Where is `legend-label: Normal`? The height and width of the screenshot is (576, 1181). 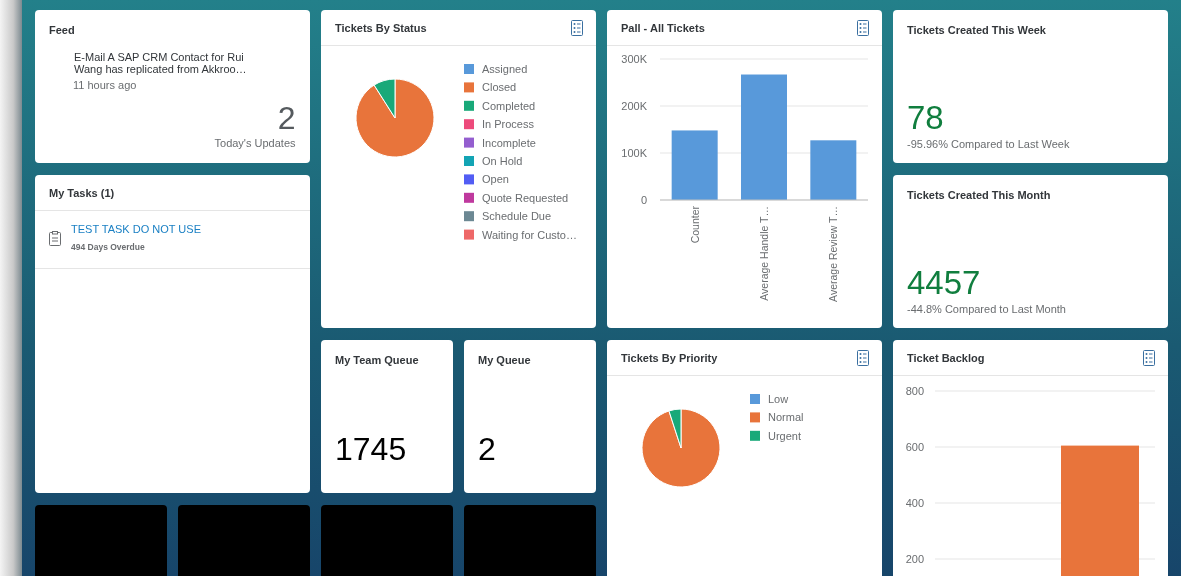
legend-label: Normal is located at coordinates (786, 417).